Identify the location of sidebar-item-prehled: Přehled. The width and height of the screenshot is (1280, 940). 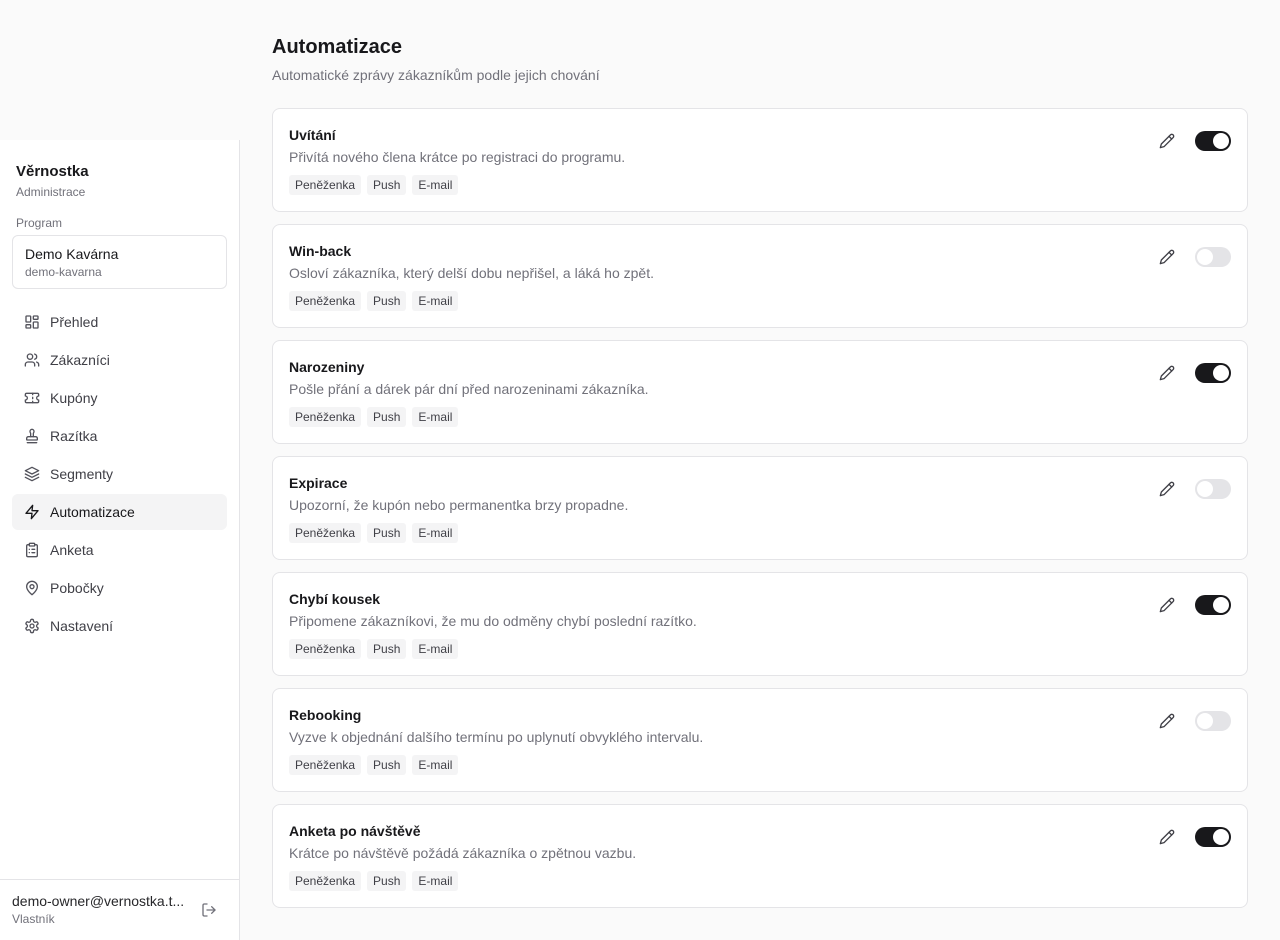
(119, 322).